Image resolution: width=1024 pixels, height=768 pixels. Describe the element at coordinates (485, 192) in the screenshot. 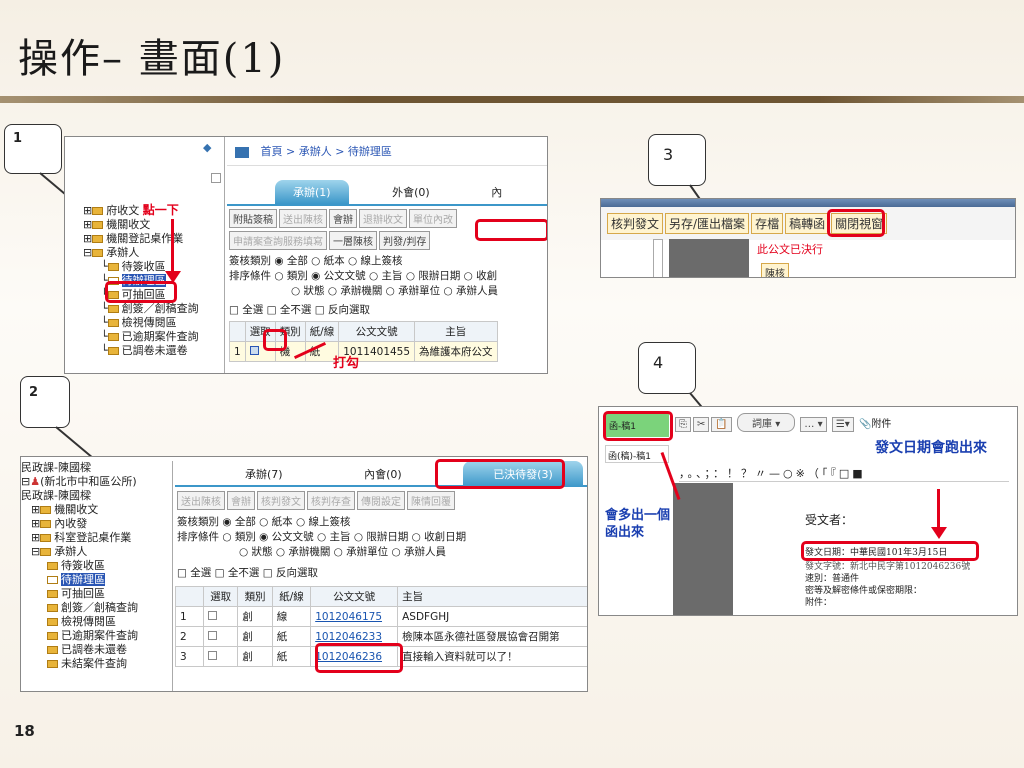

I see `tab-internal: 內` at that location.